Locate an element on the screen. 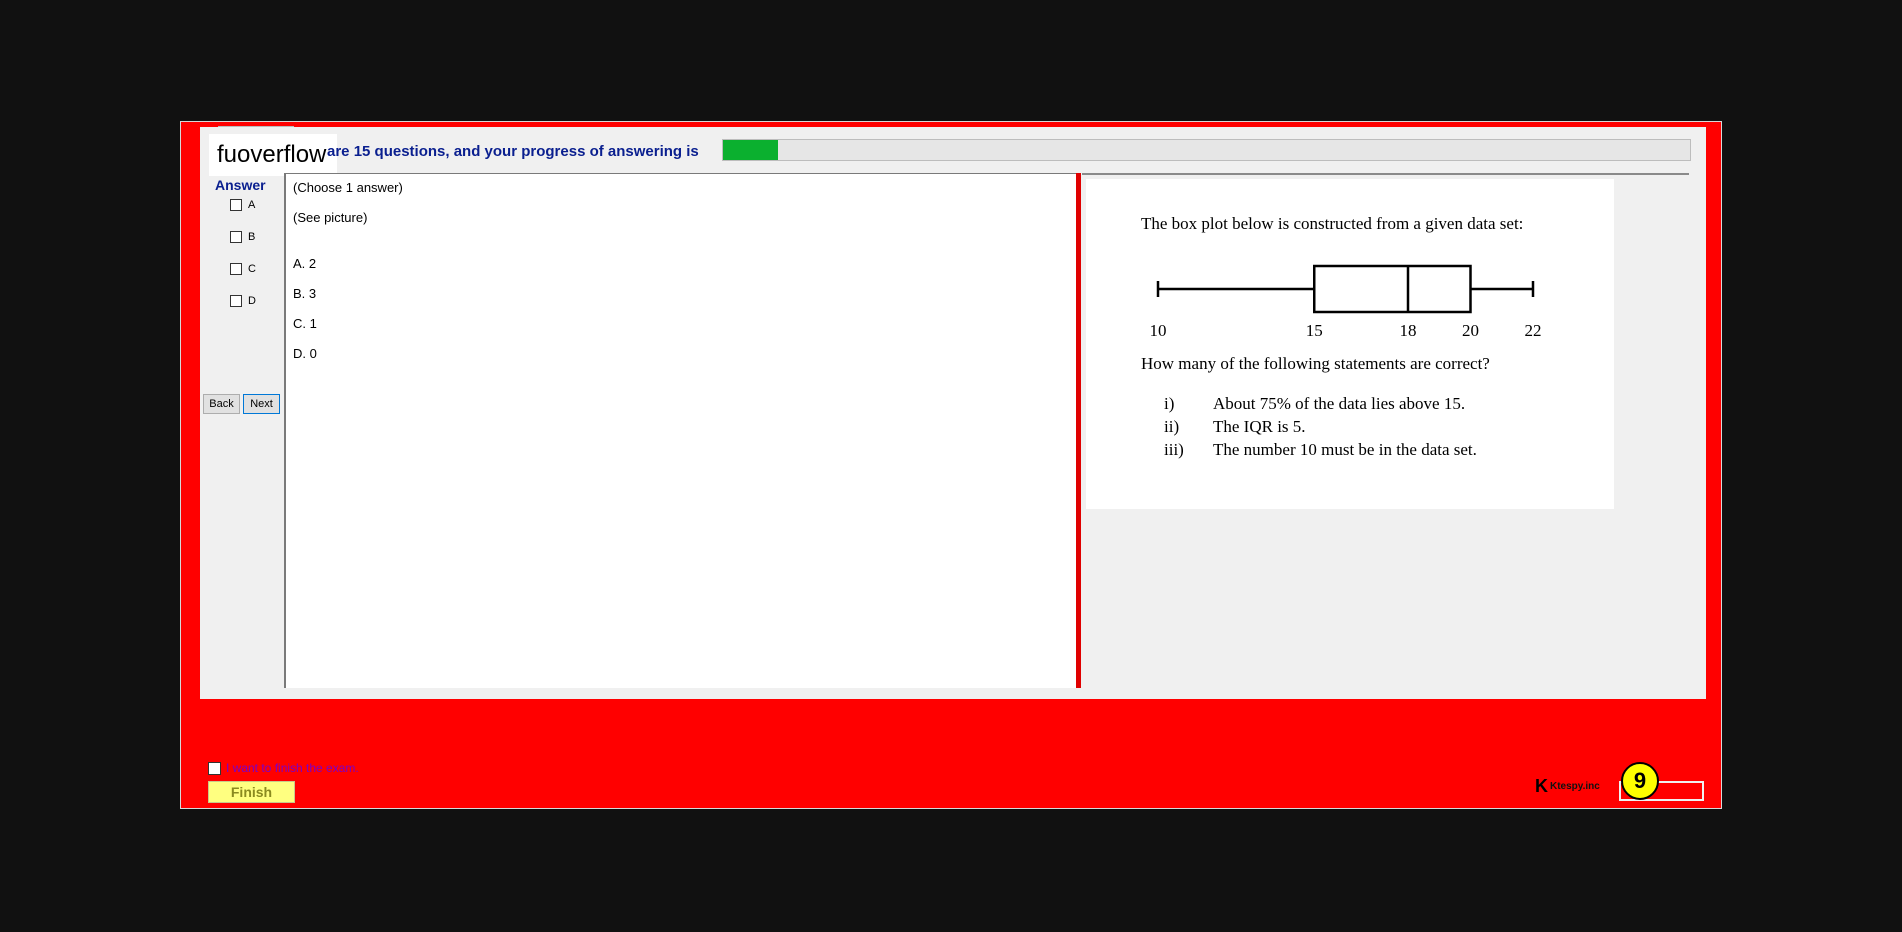  back-button: Back is located at coordinates (221, 404).